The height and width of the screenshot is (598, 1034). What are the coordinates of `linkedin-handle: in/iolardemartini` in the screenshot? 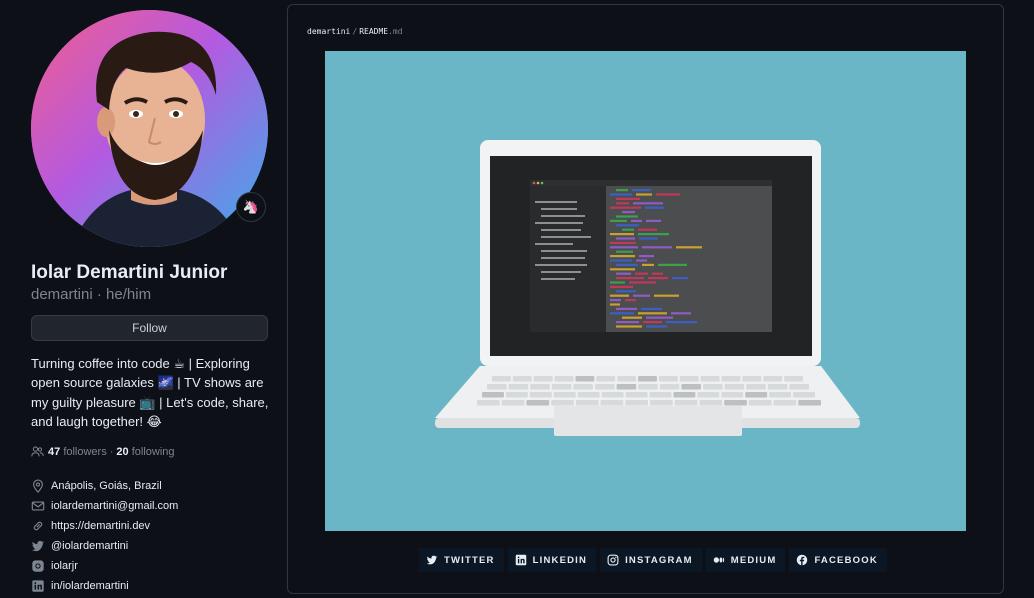 It's located at (90, 586).